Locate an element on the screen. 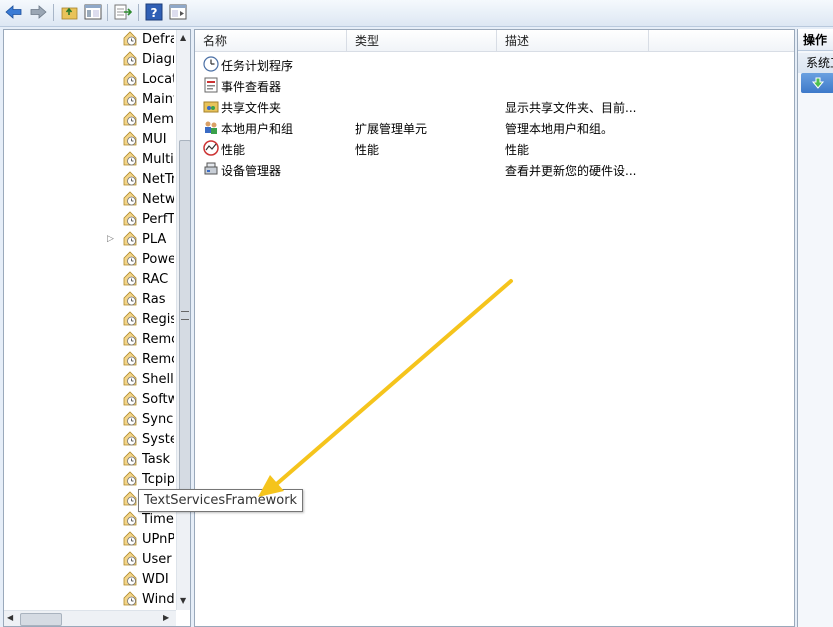 The image size is (833, 627). tree-hscroll-thumb is located at coordinates (41, 619).